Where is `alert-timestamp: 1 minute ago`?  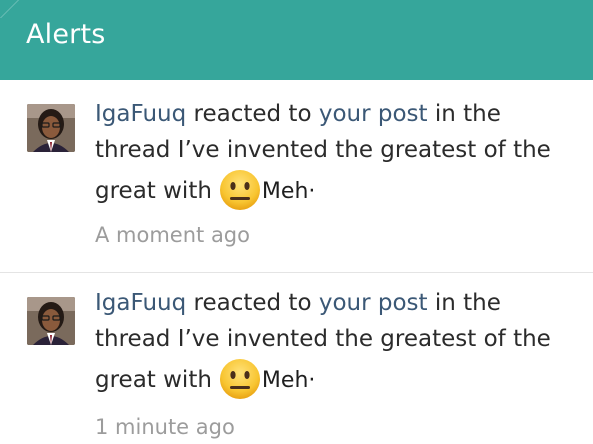 alert-timestamp: 1 minute ago is located at coordinates (165, 427).